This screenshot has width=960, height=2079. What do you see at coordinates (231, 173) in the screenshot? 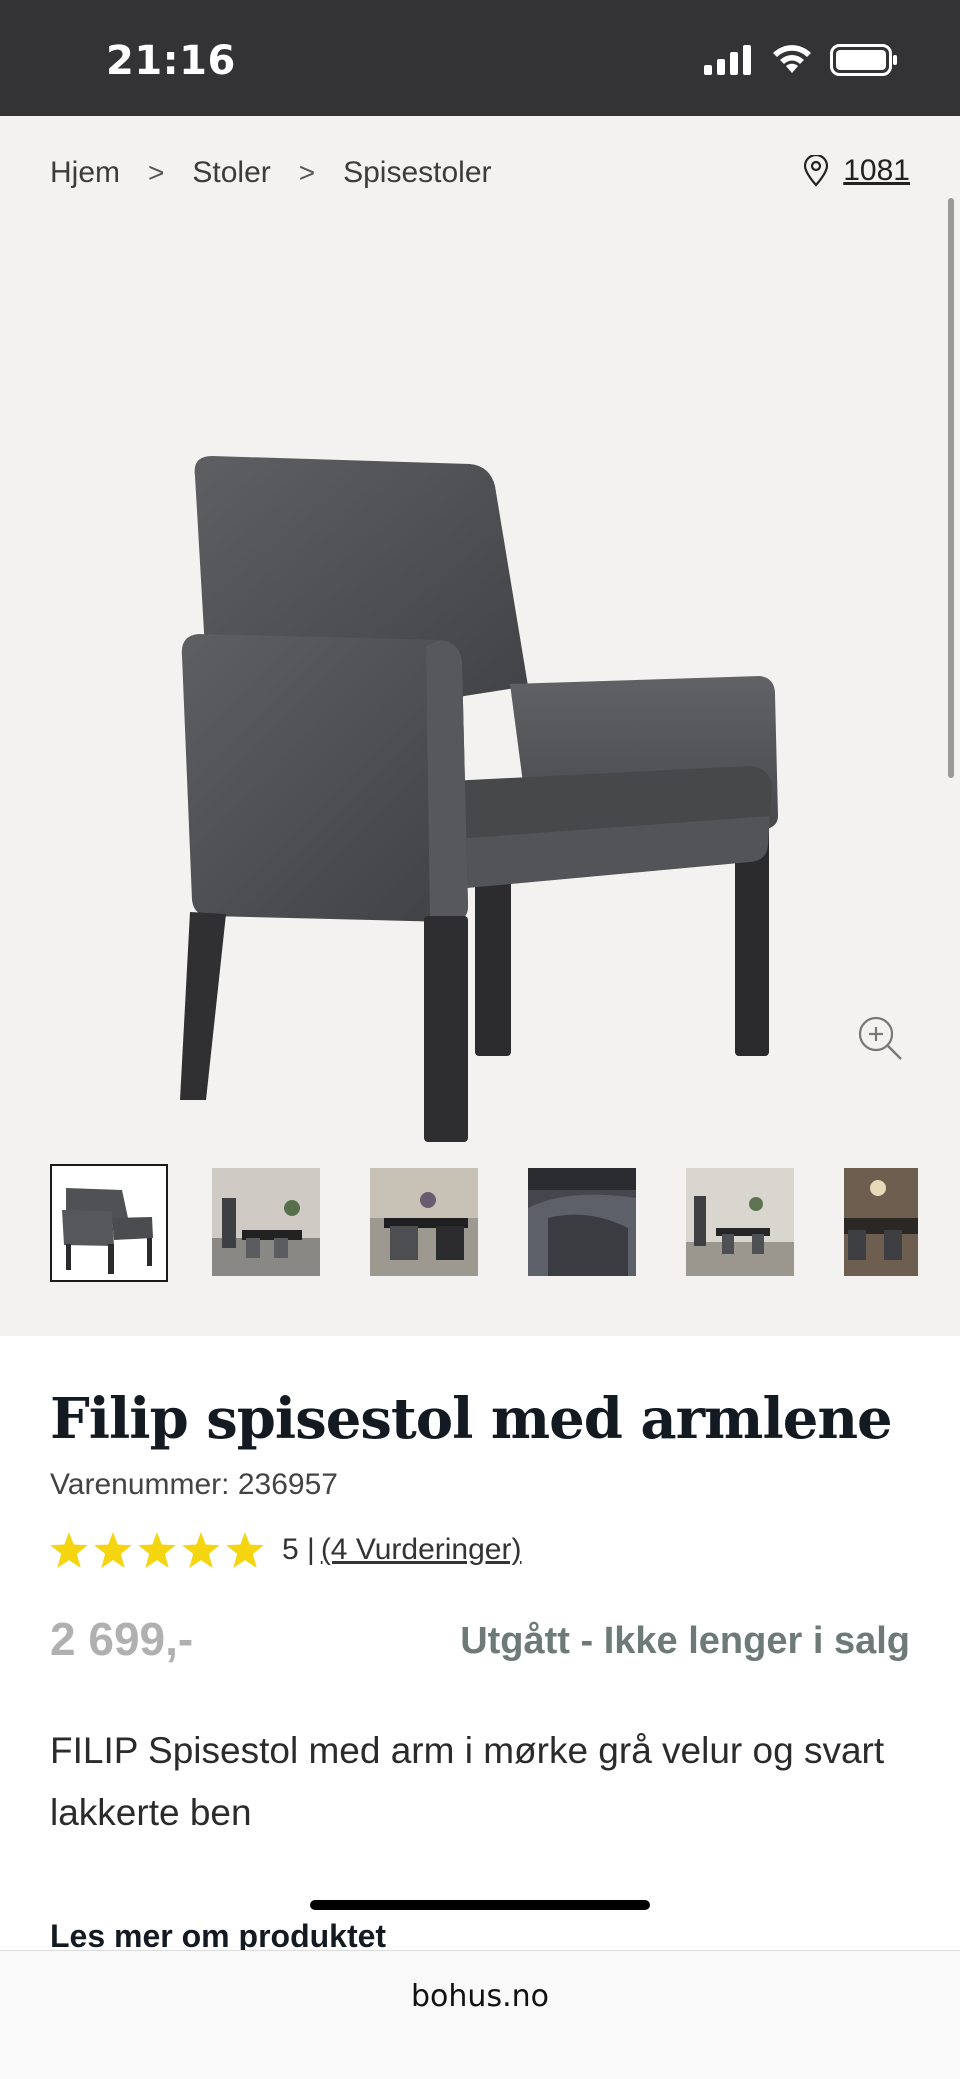
I see `breadcrumb-chairs: Stoler` at bounding box center [231, 173].